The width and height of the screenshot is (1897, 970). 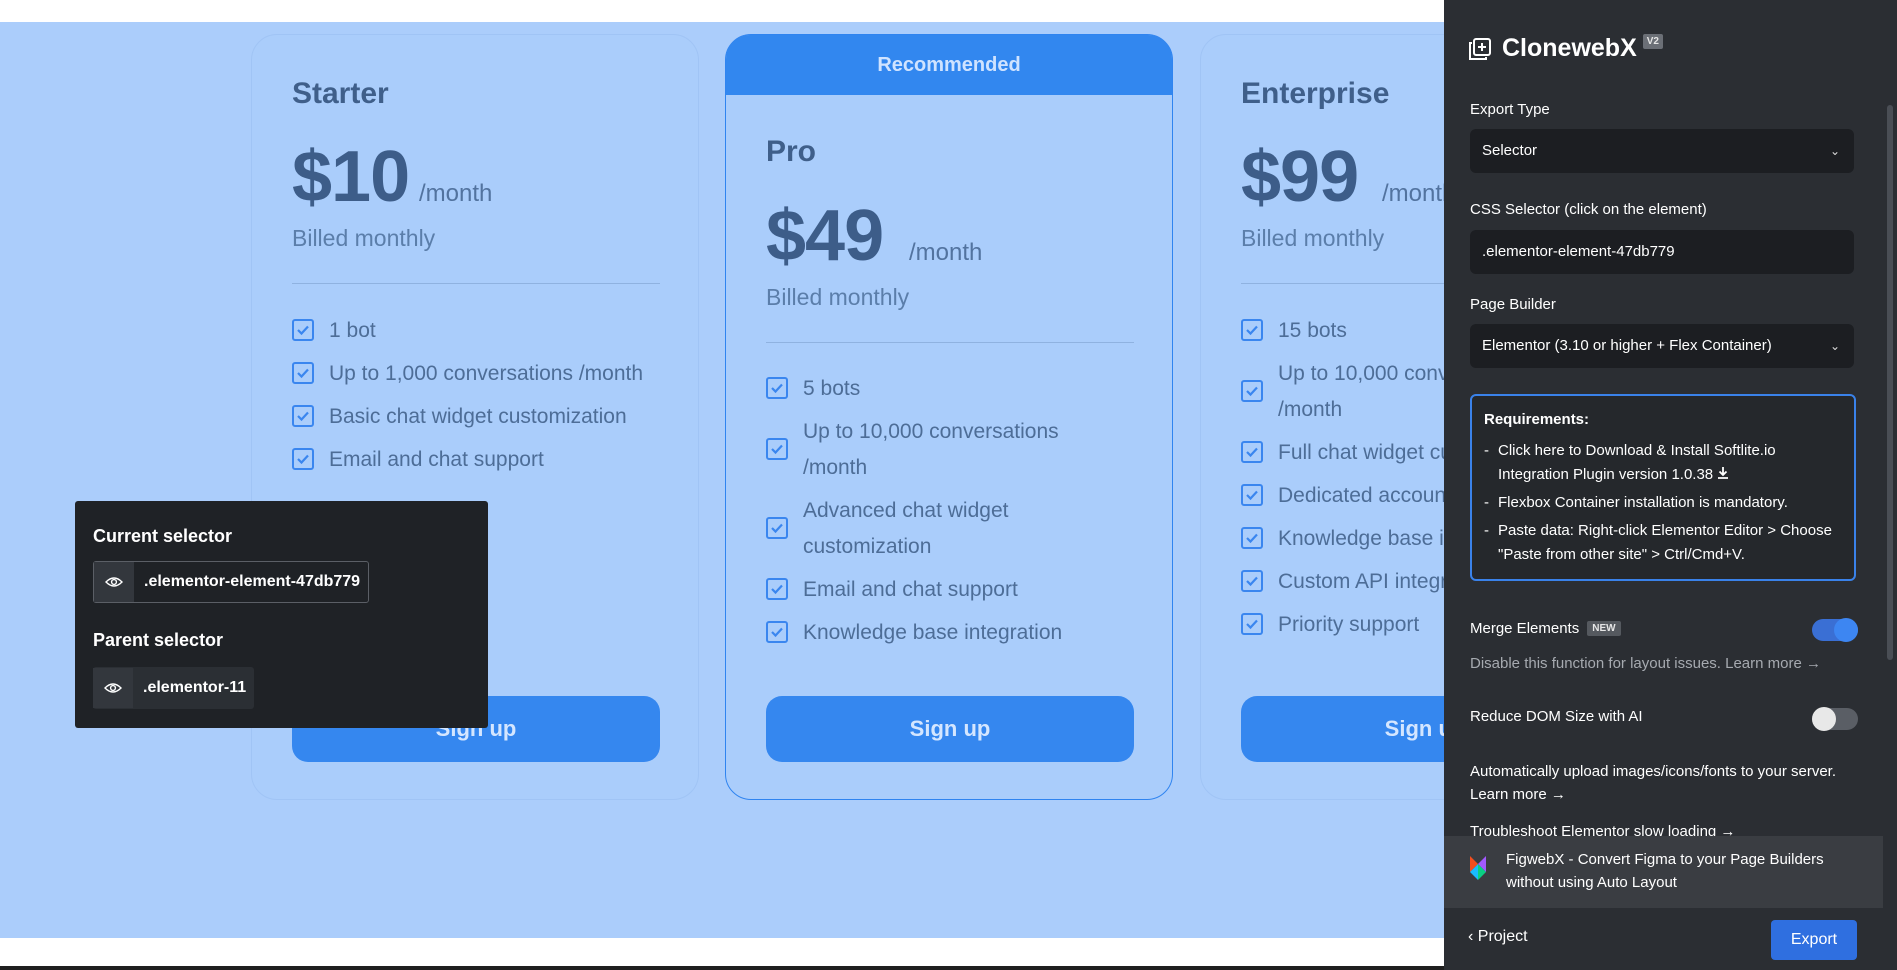 I want to click on merge-elements-label: Merge Elements NEW, so click(x=1545, y=628).